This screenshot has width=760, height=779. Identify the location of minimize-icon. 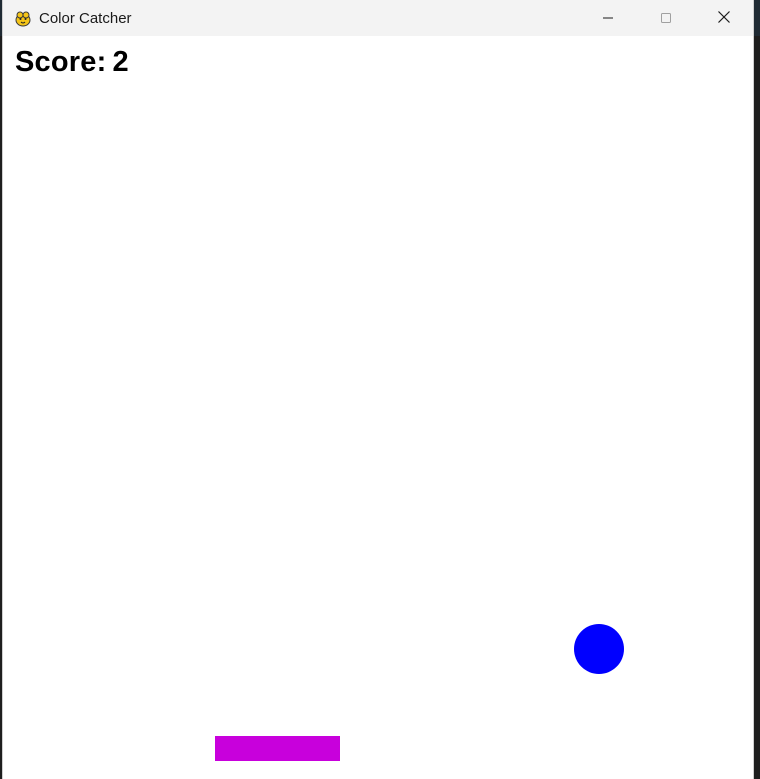
(608, 18).